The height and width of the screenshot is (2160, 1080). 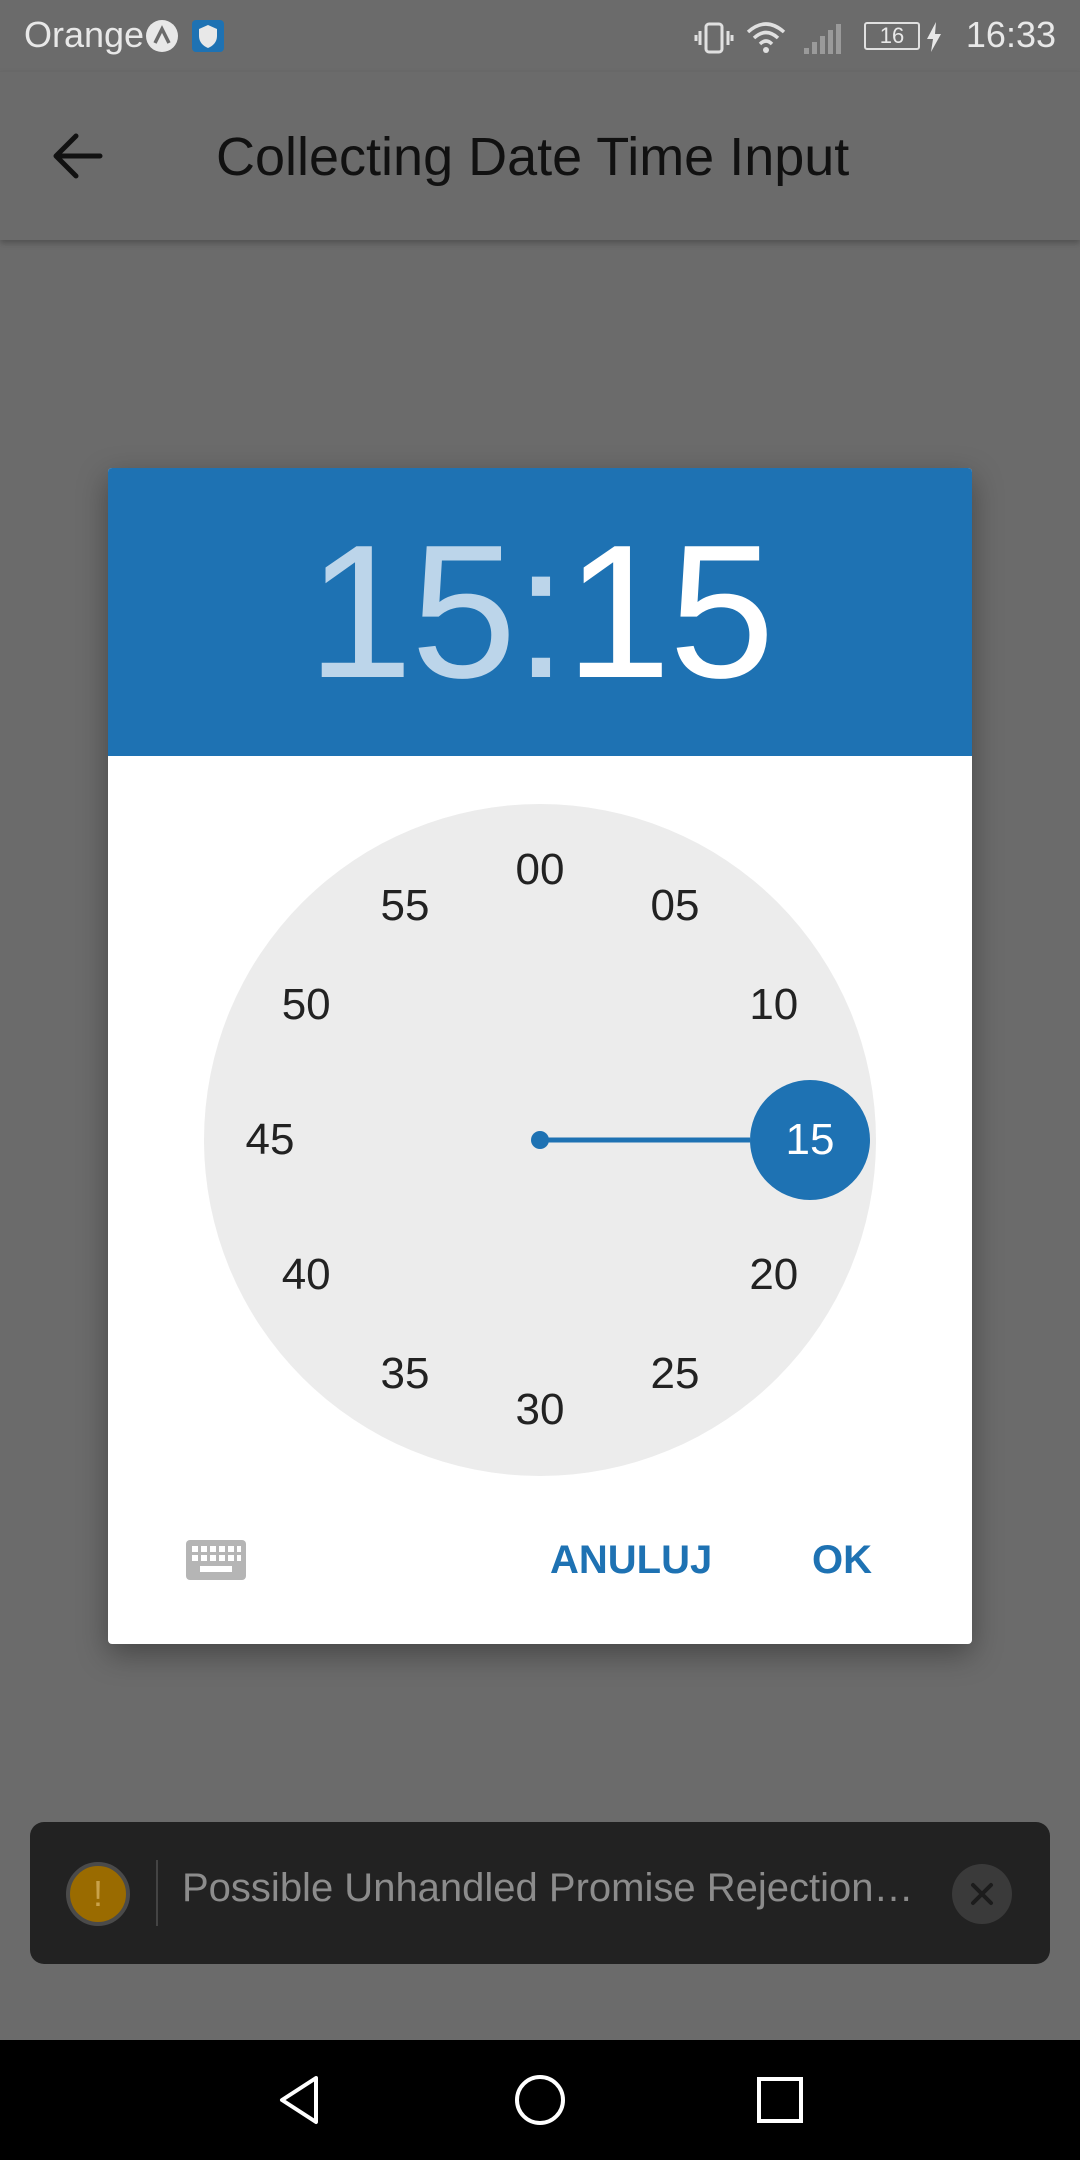 I want to click on status-bar: Orange 16 16:33, so click(x=540, y=36).